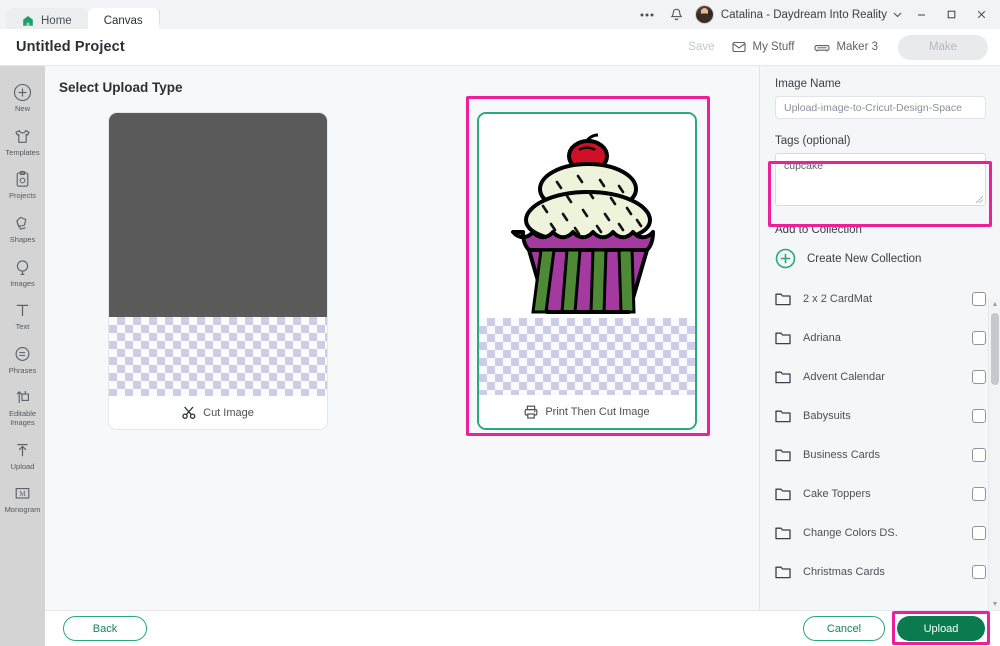  I want to click on rail-item-templates: Templates, so click(22, 142).